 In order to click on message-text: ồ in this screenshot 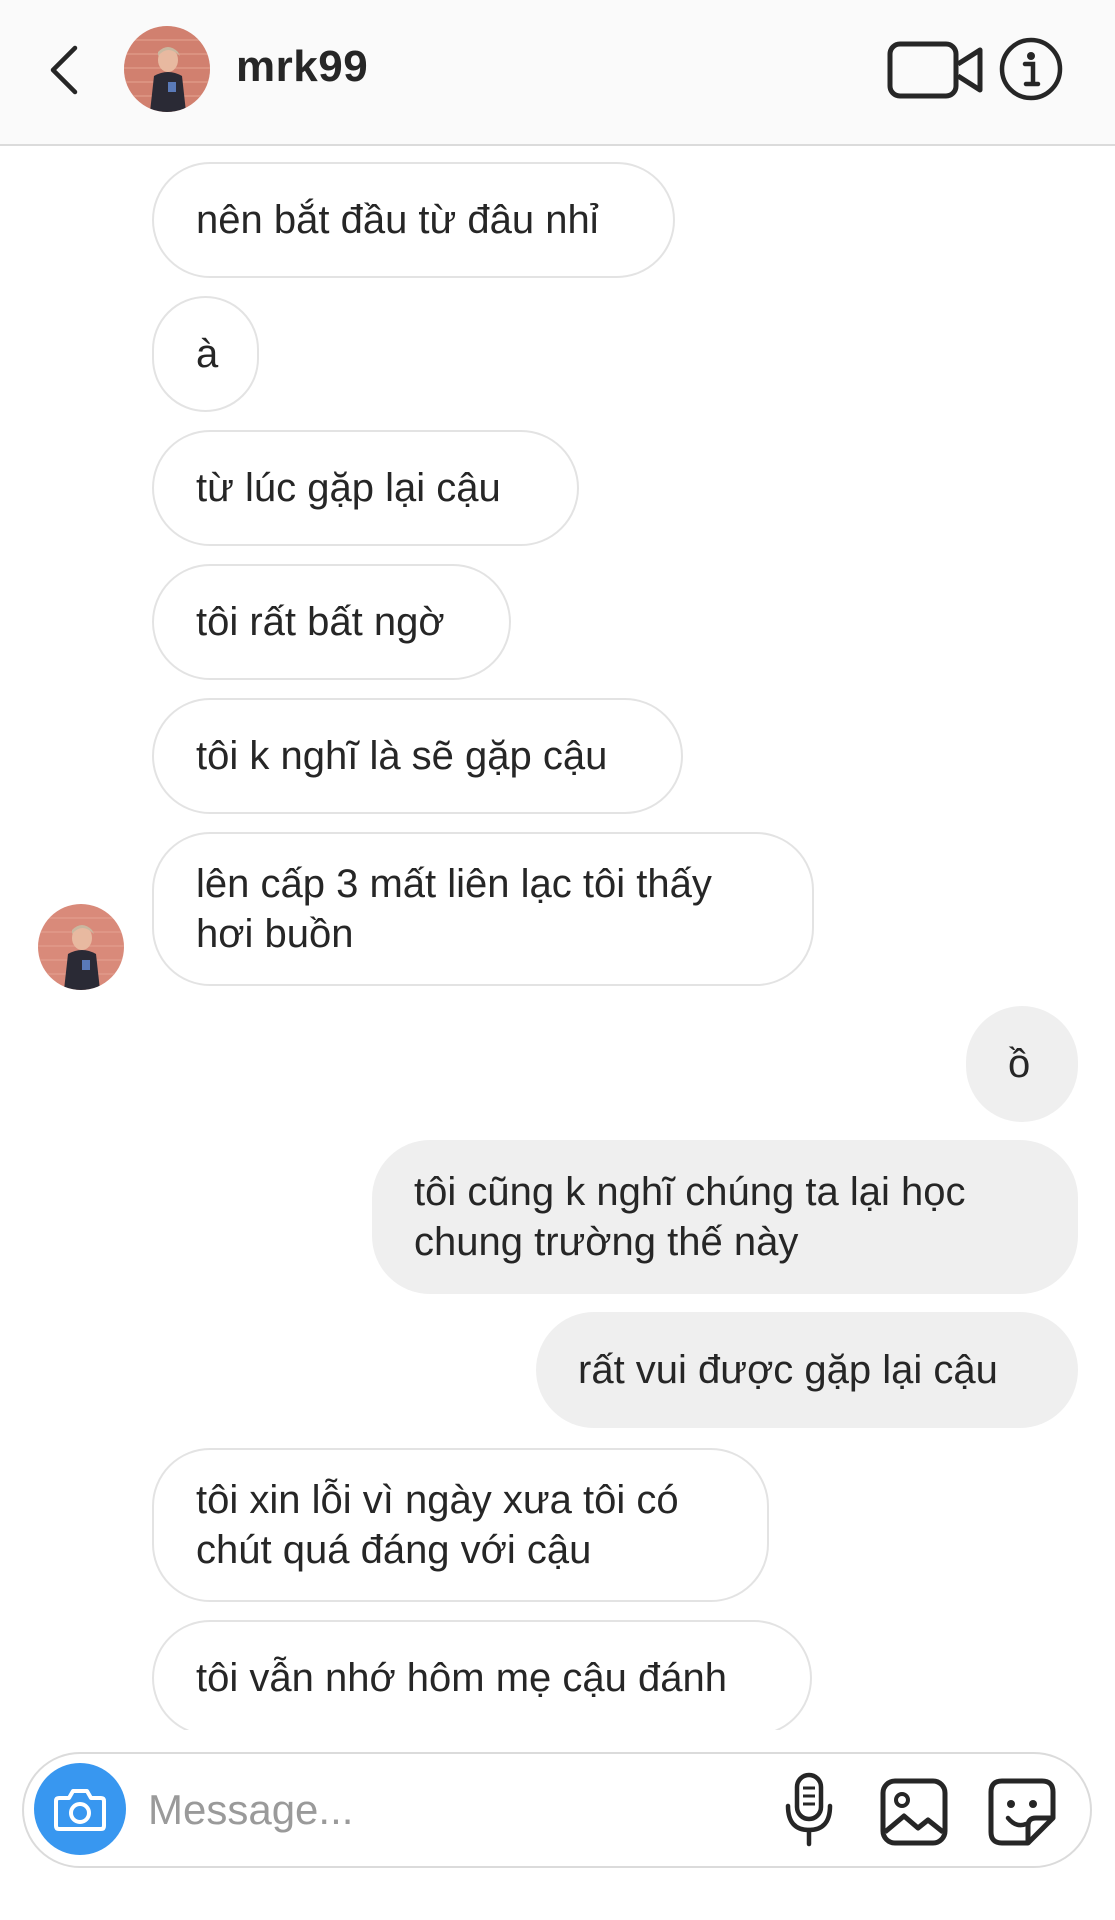, I will do `click(1019, 1064)`.